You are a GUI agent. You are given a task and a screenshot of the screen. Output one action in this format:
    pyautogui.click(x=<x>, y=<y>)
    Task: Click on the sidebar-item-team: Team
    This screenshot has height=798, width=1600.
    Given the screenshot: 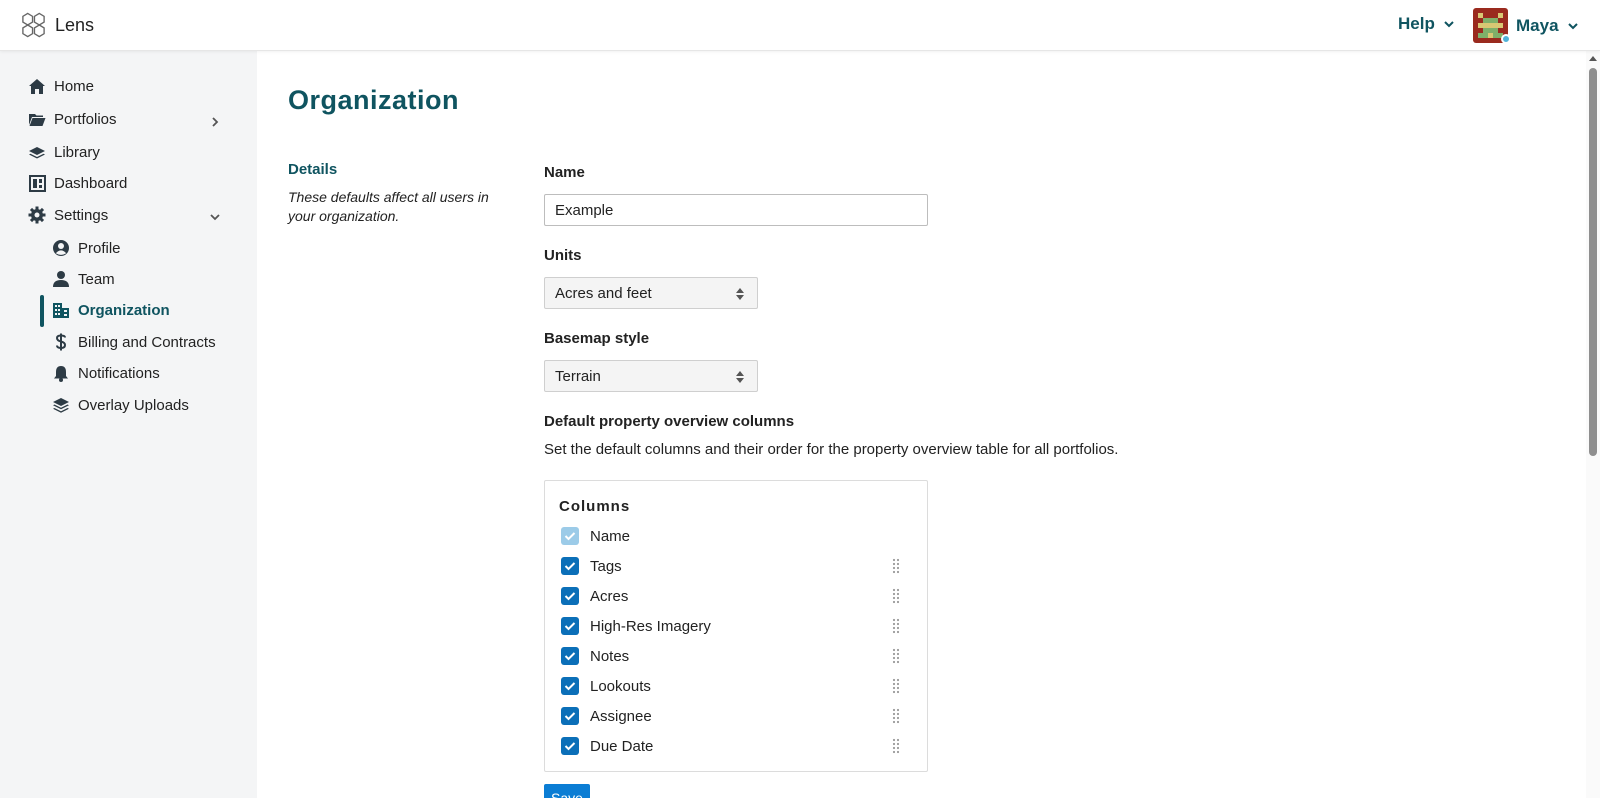 What is the action you would take?
    pyautogui.click(x=83, y=279)
    